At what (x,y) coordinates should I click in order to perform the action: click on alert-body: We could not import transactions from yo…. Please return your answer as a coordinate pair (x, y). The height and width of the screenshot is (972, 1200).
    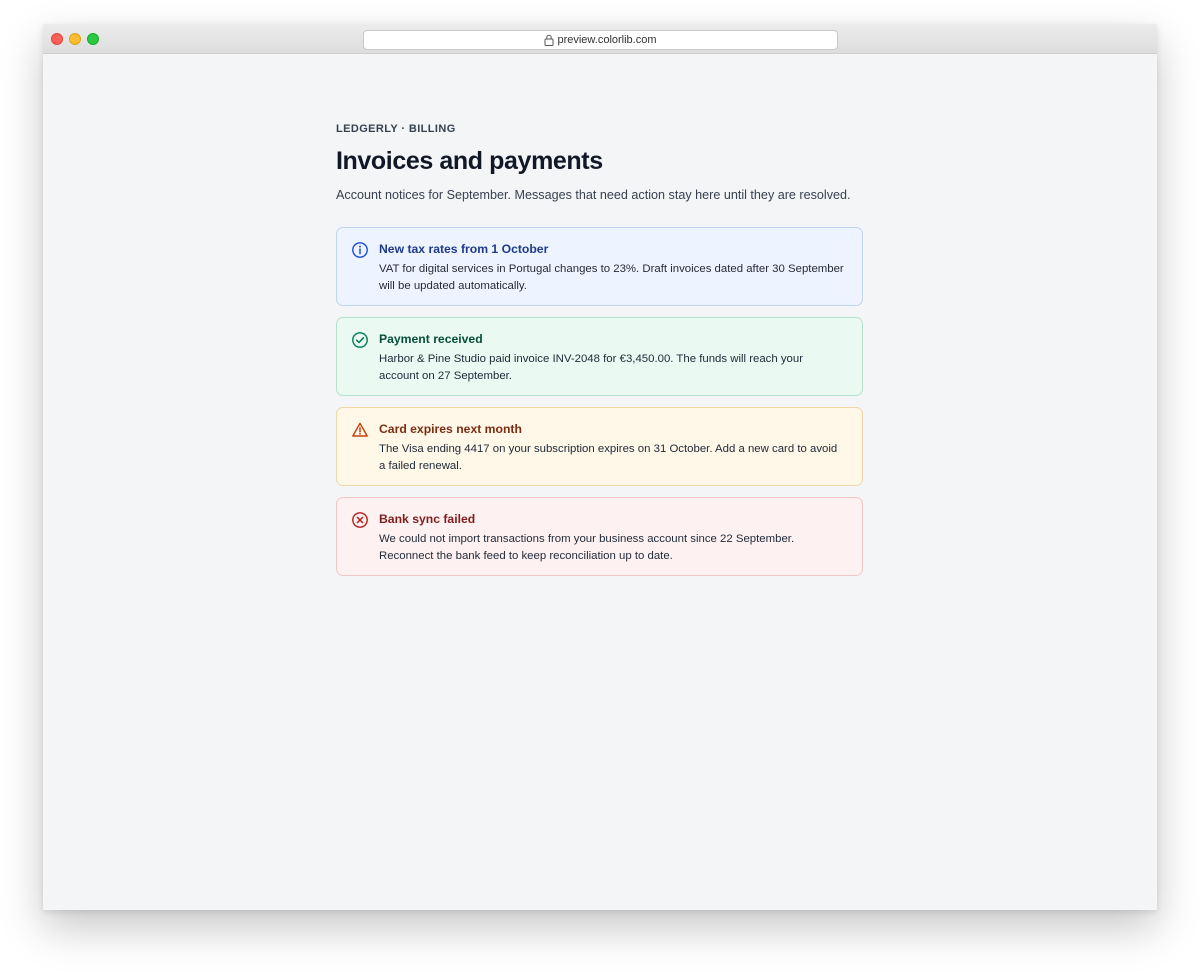
    Looking at the image, I should click on (587, 547).